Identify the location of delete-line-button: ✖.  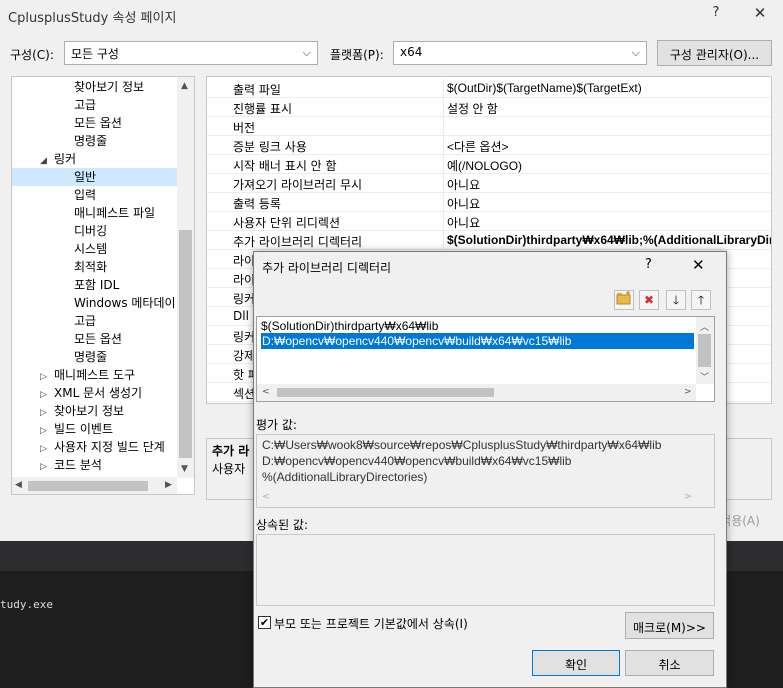
(649, 300).